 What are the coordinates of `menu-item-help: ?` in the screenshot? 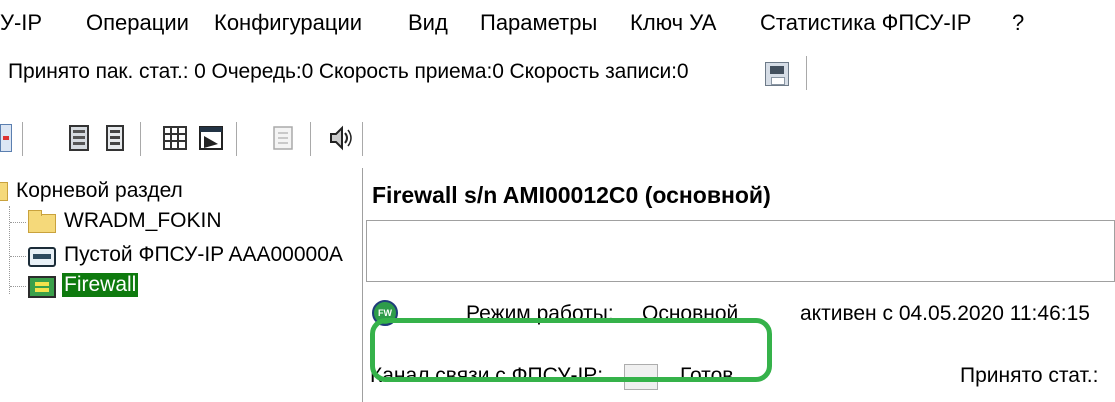 It's located at (1018, 23).